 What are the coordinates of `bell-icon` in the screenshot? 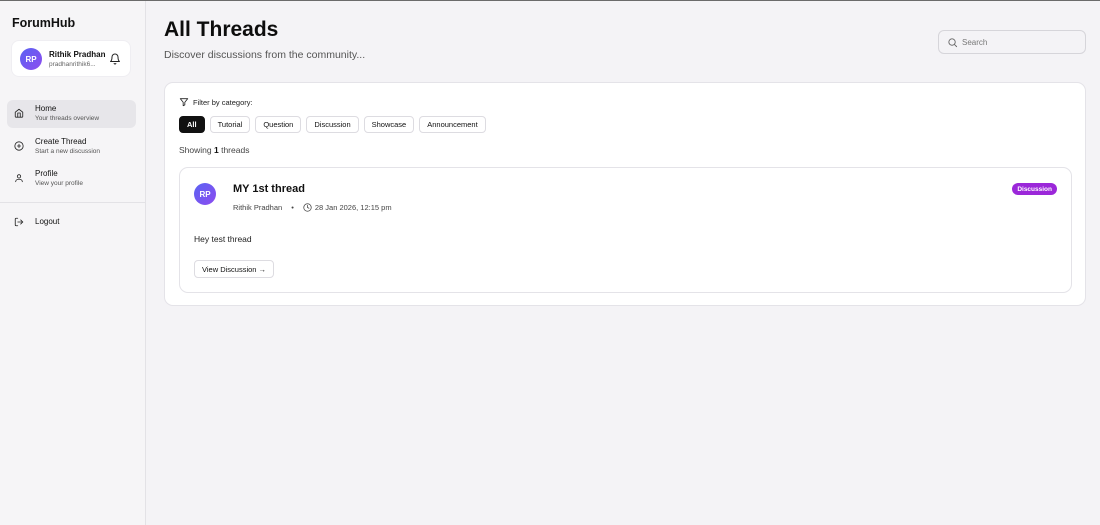 It's located at (115, 59).